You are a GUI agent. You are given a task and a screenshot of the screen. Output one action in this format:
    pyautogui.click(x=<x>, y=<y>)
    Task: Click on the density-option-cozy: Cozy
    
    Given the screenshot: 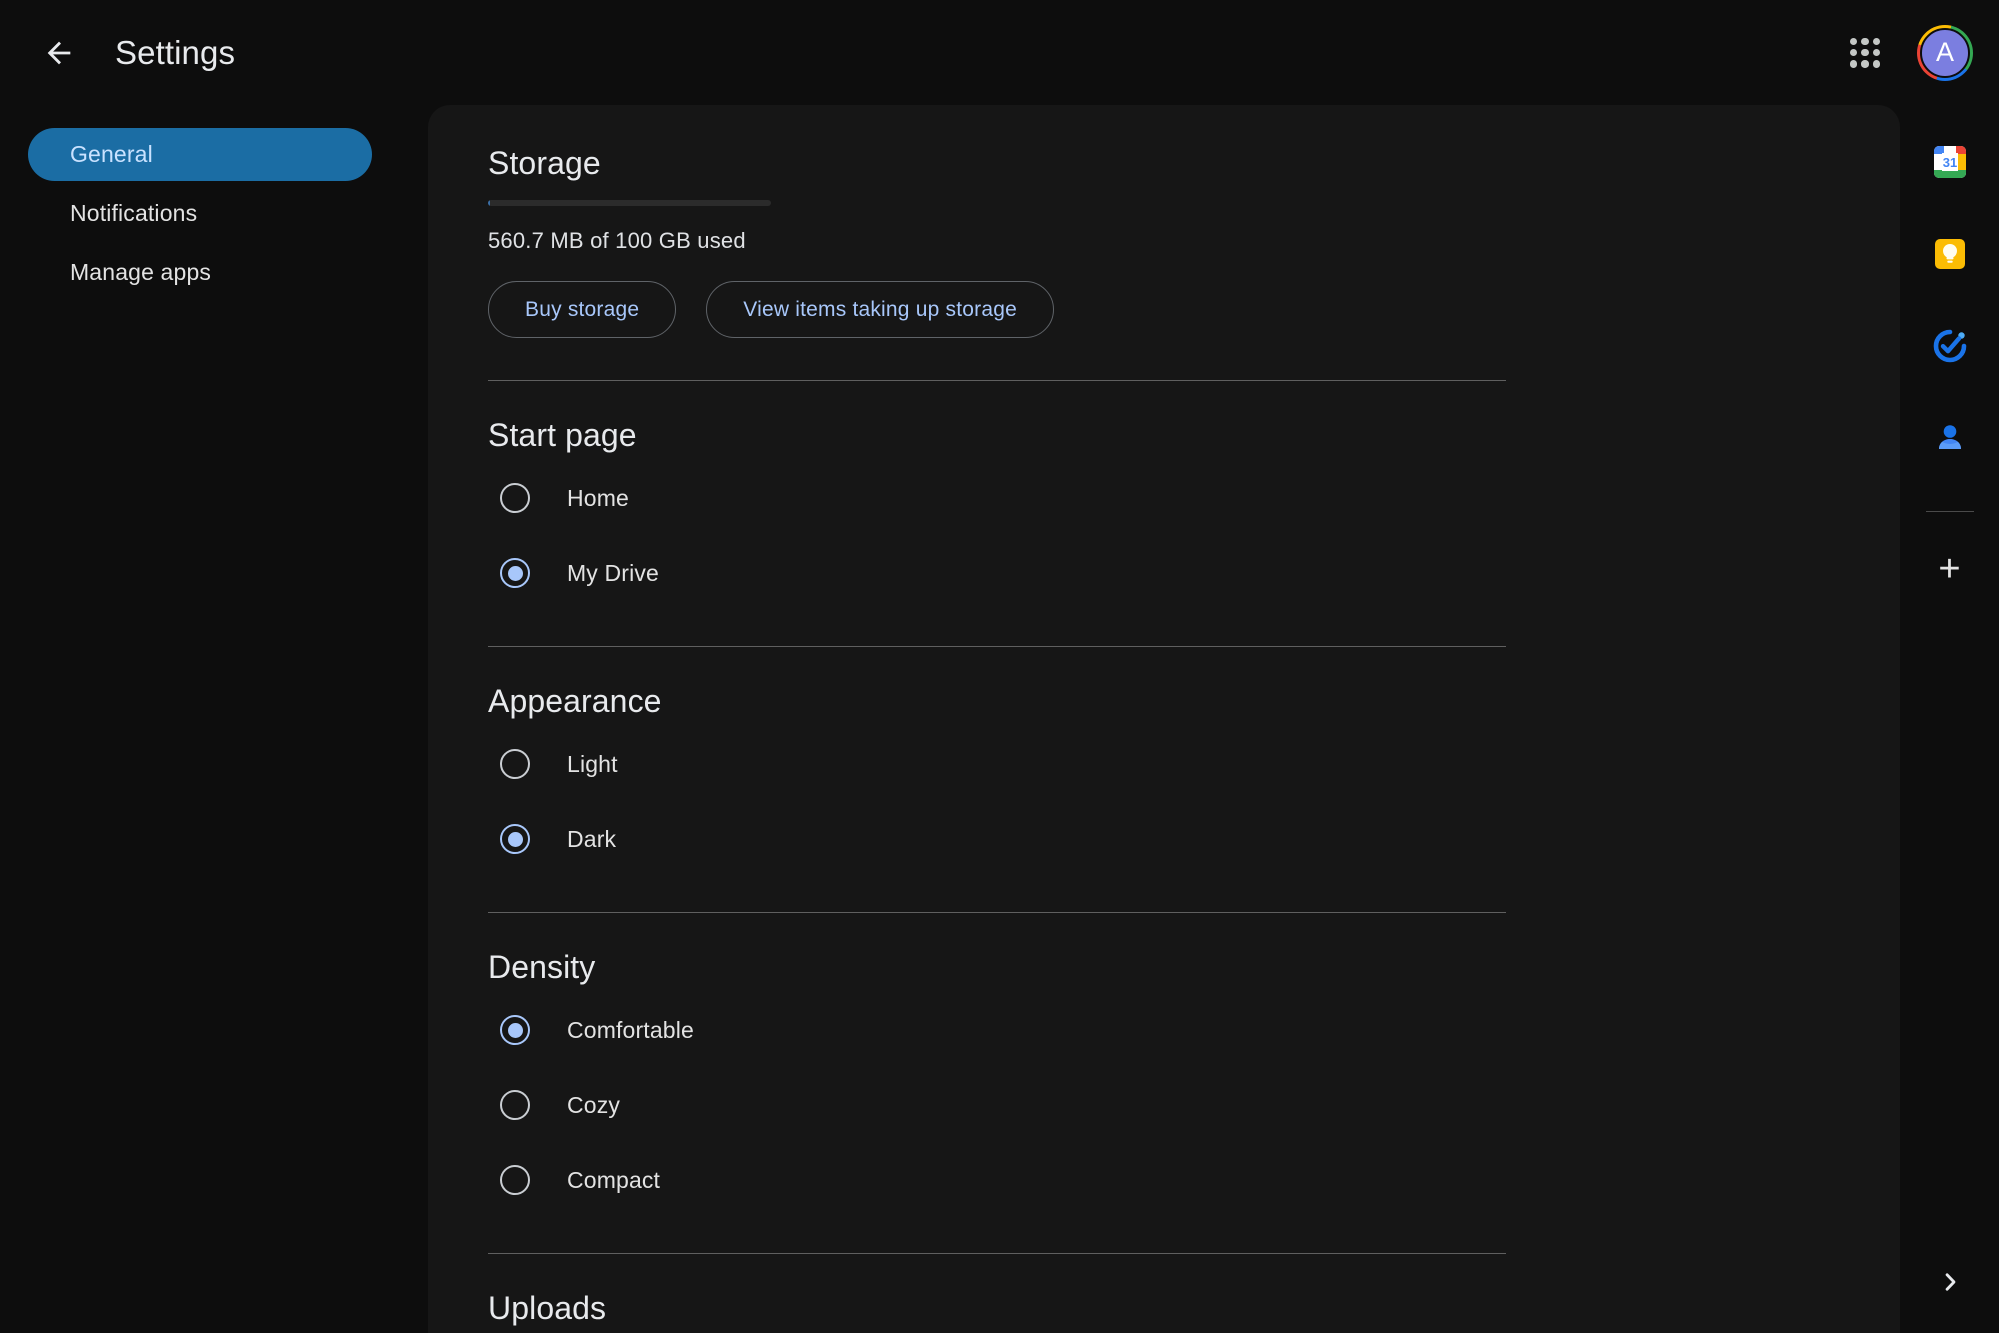 What is the action you would take?
    pyautogui.click(x=1164, y=1105)
    